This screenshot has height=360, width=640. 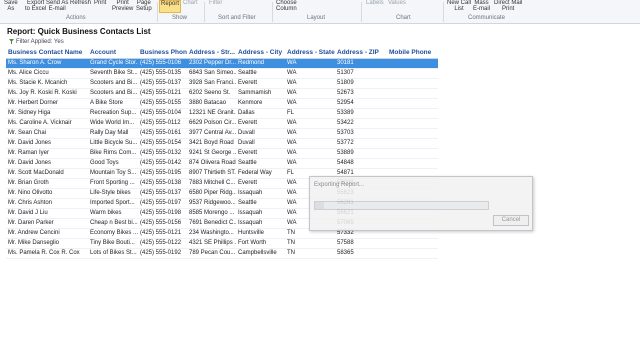 What do you see at coordinates (170, 6) in the screenshot?
I see `report-view-button: Report` at bounding box center [170, 6].